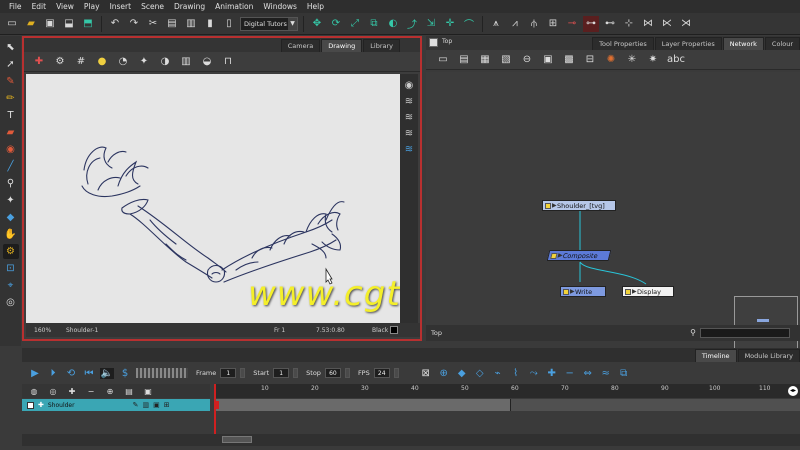 Image resolution: width=800 pixels, height=450 pixels. Describe the element at coordinates (156, 405) in the screenshot. I see `layer-lock-icon: ▣` at that location.